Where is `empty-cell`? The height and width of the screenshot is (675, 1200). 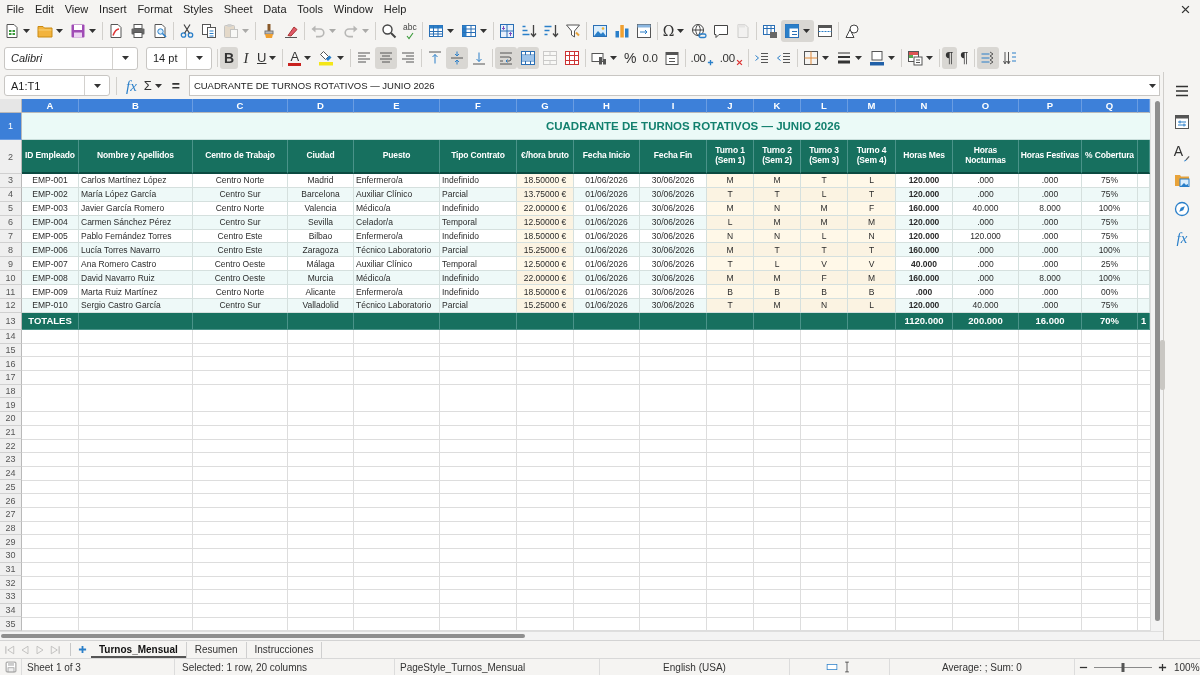 empty-cell is located at coordinates (1144, 157).